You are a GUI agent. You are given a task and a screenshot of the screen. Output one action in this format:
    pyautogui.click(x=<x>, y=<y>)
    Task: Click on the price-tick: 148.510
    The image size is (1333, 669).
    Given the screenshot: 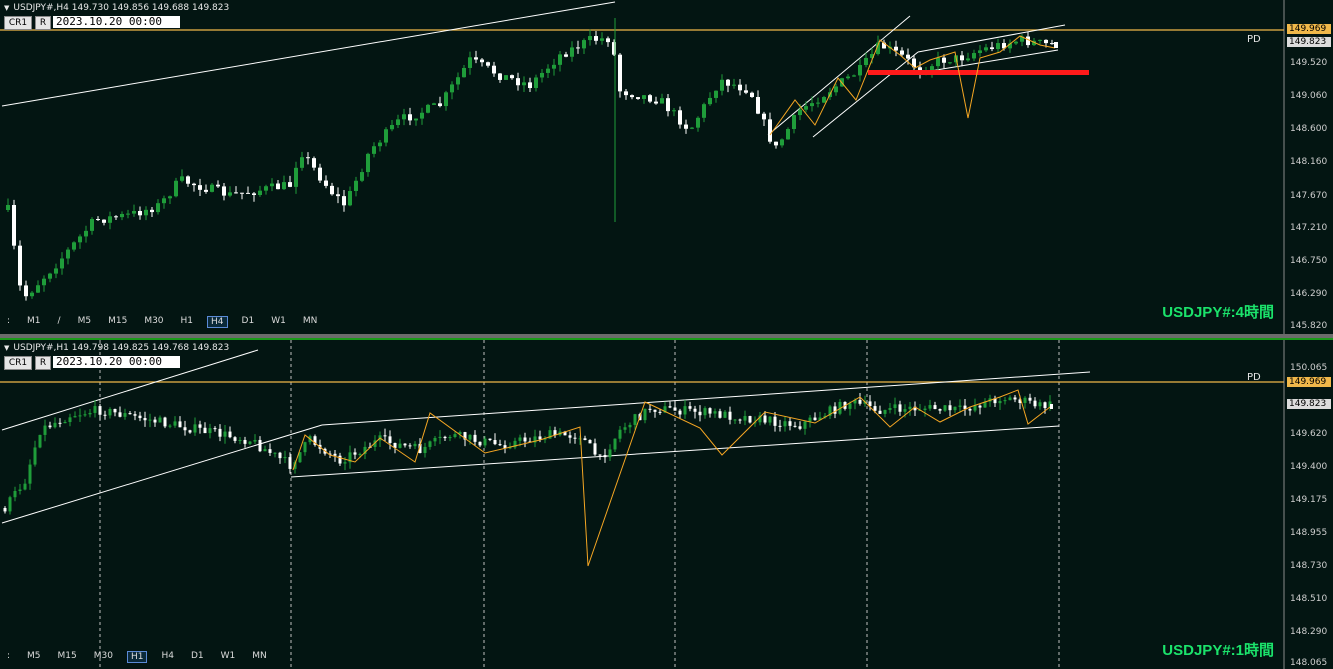 What is the action you would take?
    pyautogui.click(x=1309, y=599)
    